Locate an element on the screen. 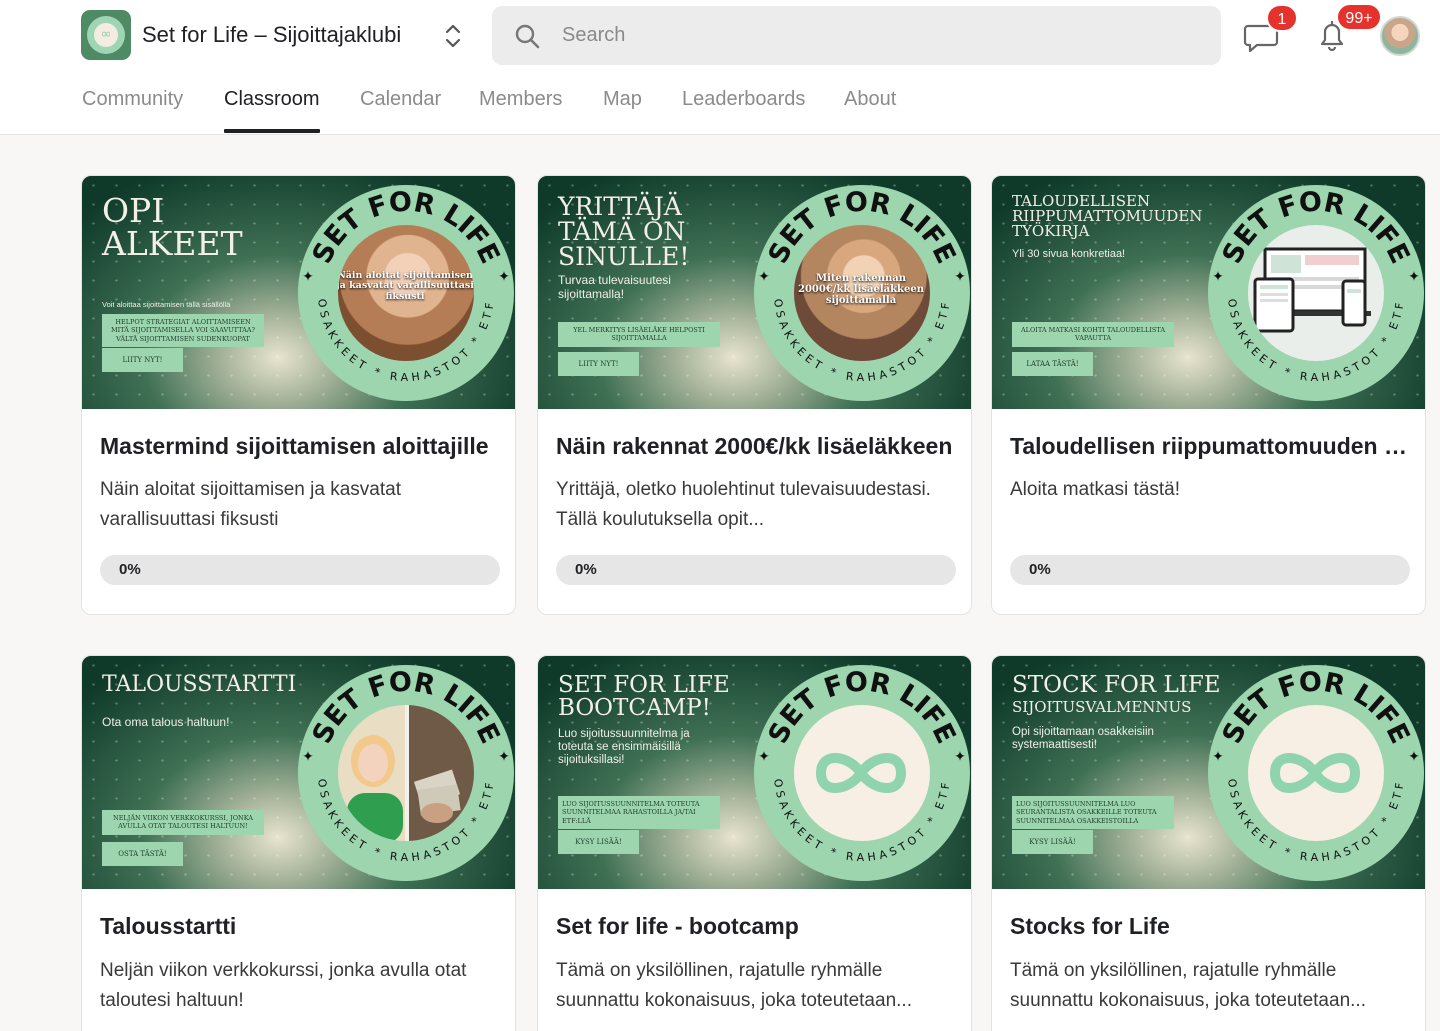  course-title: Stocks for Life is located at coordinates (1090, 926).